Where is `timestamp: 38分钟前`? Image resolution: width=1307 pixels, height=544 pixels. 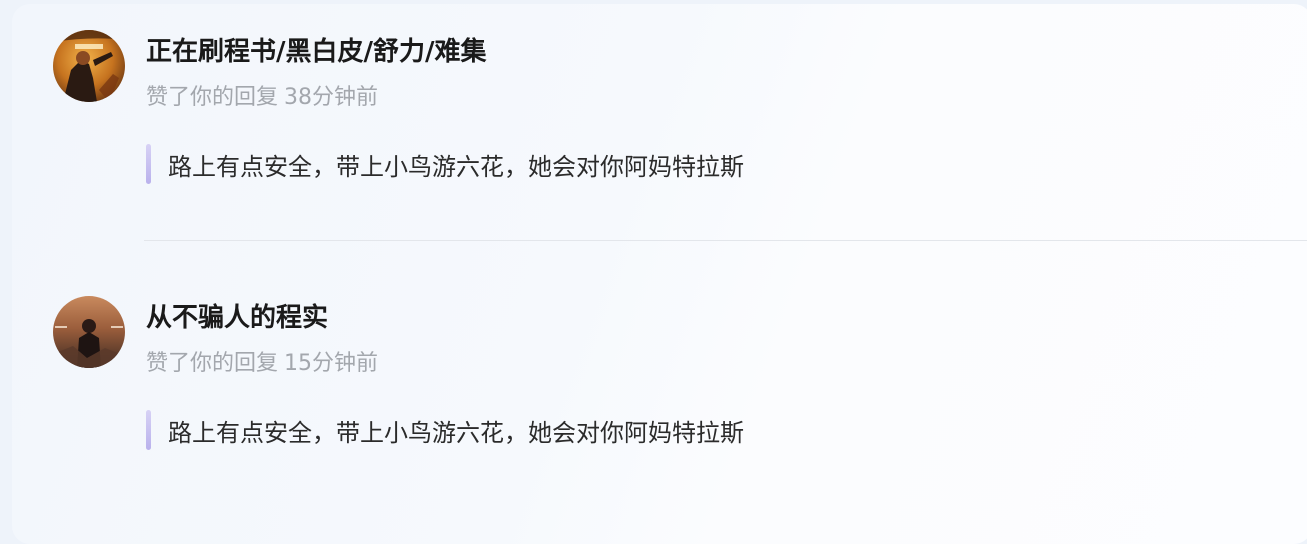 timestamp: 38分钟前 is located at coordinates (331, 97).